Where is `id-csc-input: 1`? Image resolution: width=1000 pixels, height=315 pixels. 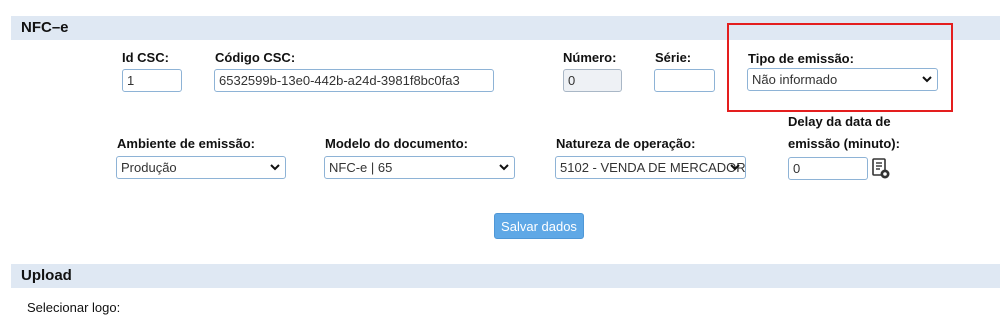 id-csc-input: 1 is located at coordinates (152, 80).